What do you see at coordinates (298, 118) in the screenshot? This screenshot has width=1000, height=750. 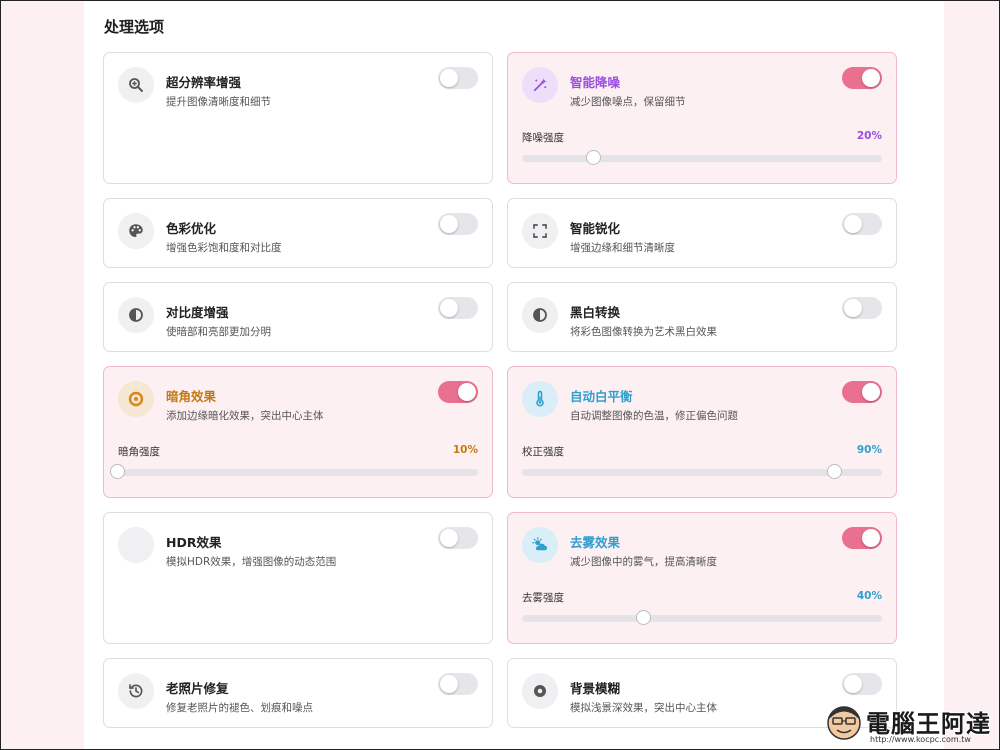 I see `option-card-super-resolution: 超分辨率增强提升图像清晰度和细节` at bounding box center [298, 118].